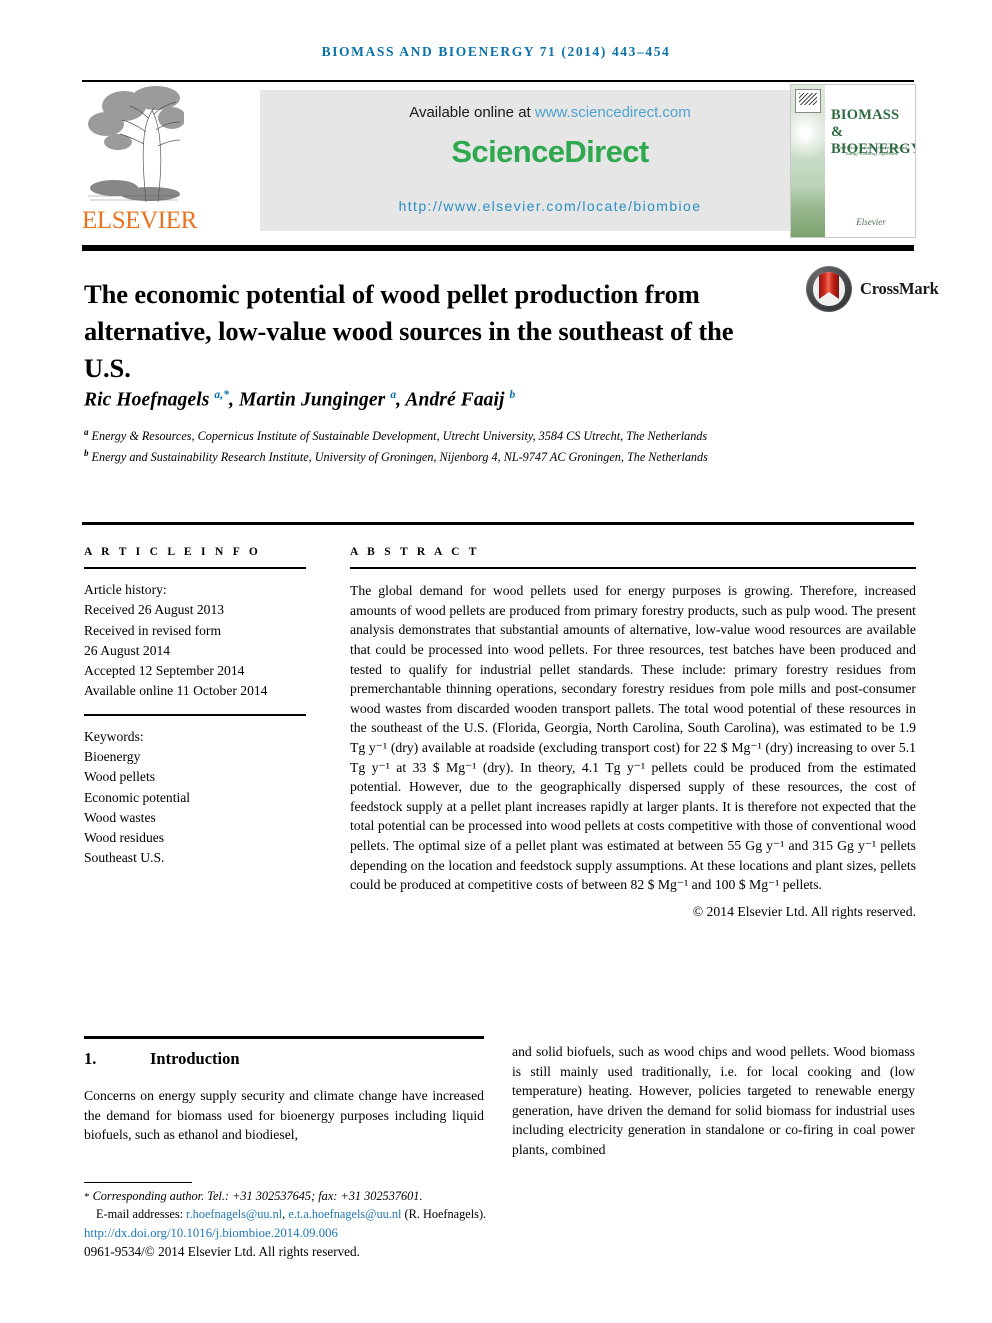 This screenshot has height=1323, width=992. What do you see at coordinates (195, 1058) in the screenshot?
I see `section-title: Introduction` at bounding box center [195, 1058].